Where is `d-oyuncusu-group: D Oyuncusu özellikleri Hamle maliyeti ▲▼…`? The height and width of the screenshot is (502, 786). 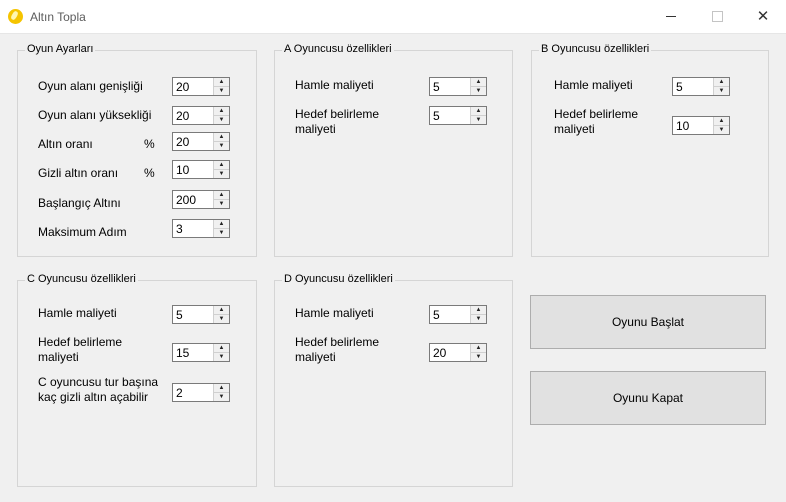
d-oyuncusu-group: D Oyuncusu özellikleri Hamle maliyeti ▲▼… is located at coordinates (393, 380).